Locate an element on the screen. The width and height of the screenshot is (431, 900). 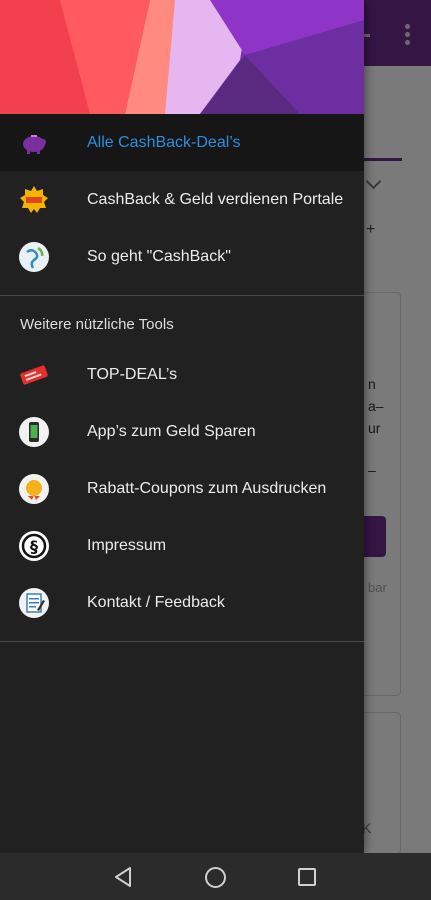
drawer-item-cashback-portale: CashBack & Geld verdienen Portale is located at coordinates (182, 199).